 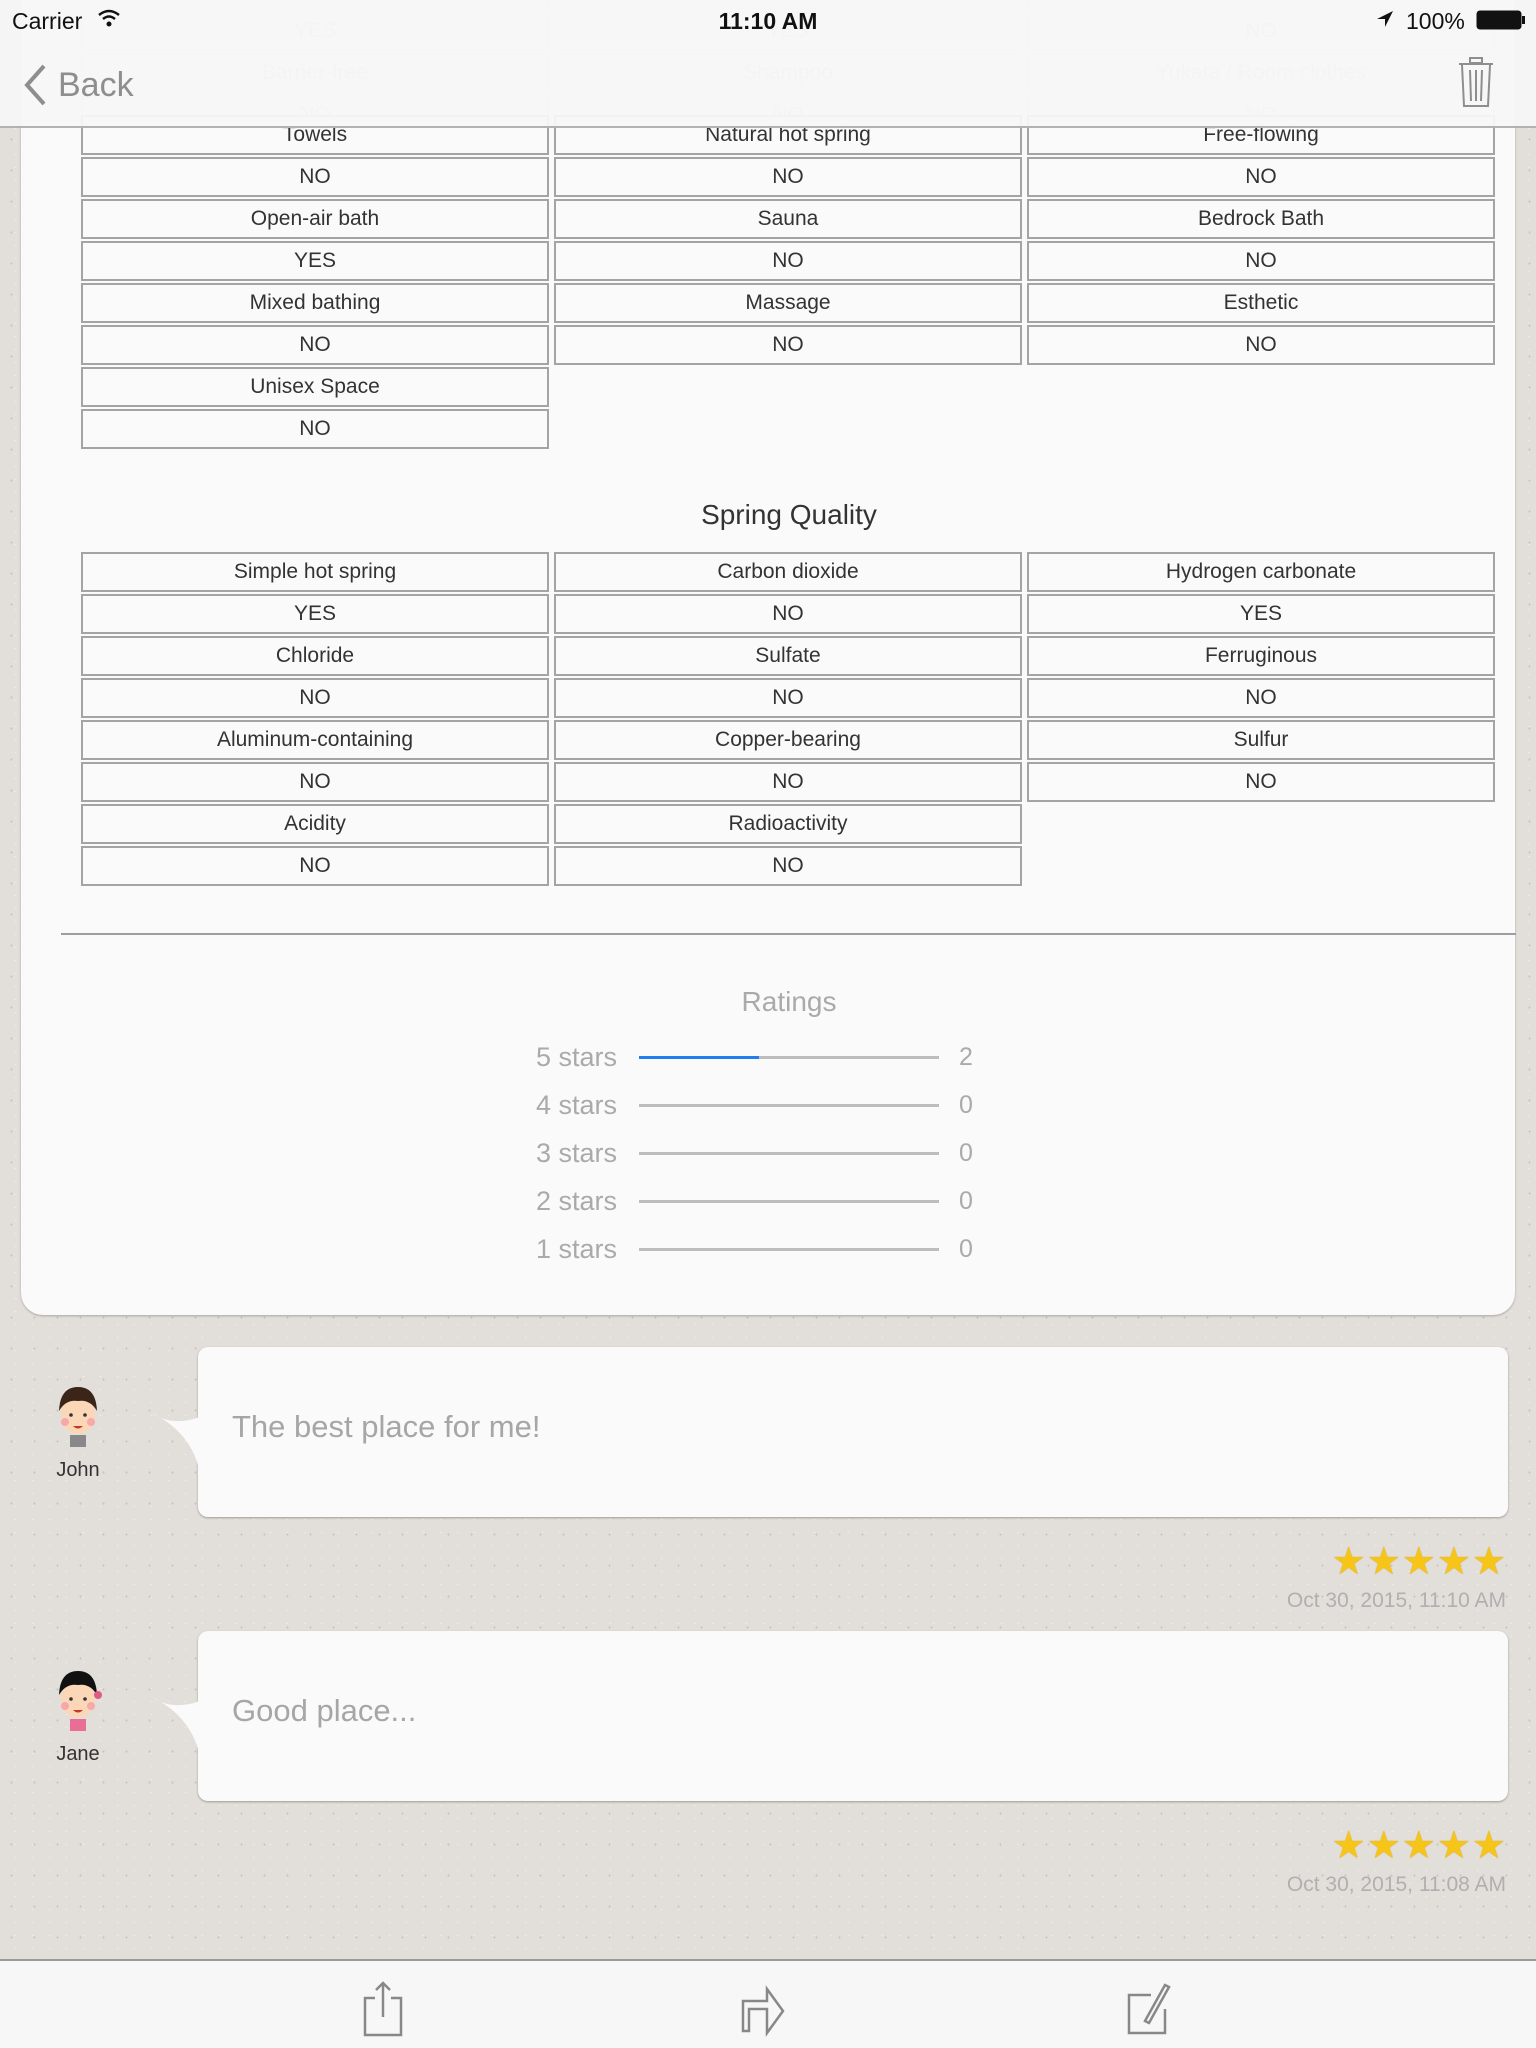 What do you see at coordinates (1500, 20) in the screenshot?
I see `battery-icon` at bounding box center [1500, 20].